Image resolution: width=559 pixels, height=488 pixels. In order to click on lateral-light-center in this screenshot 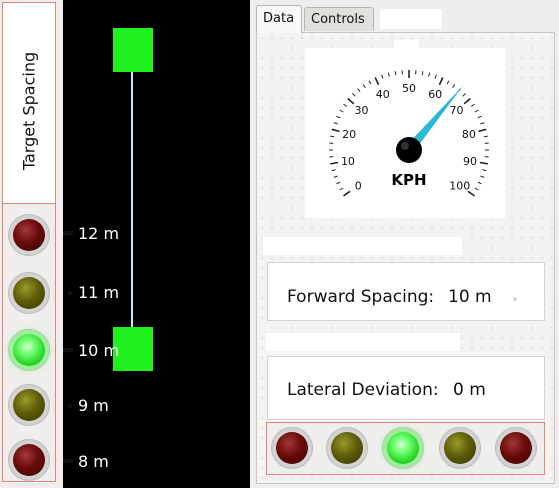, I will do `click(403, 448)`.